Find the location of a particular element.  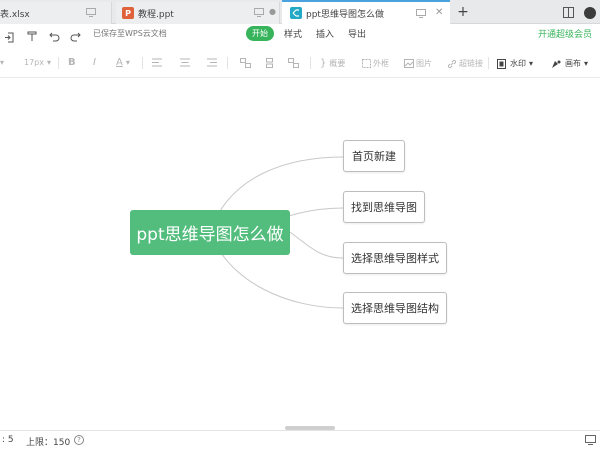

image-button: 图片 is located at coordinates (418, 63).